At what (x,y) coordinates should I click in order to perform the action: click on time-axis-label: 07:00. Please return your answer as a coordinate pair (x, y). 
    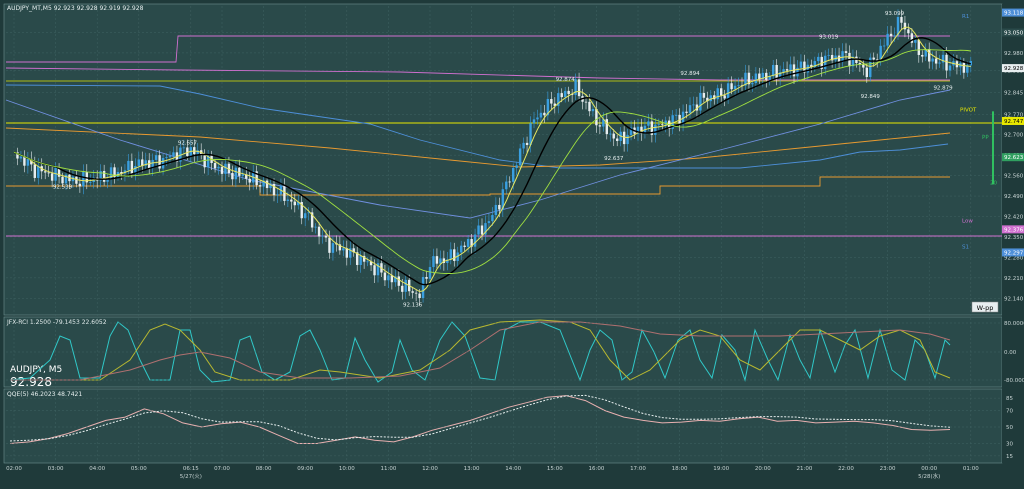
    Looking at the image, I should click on (222, 469).